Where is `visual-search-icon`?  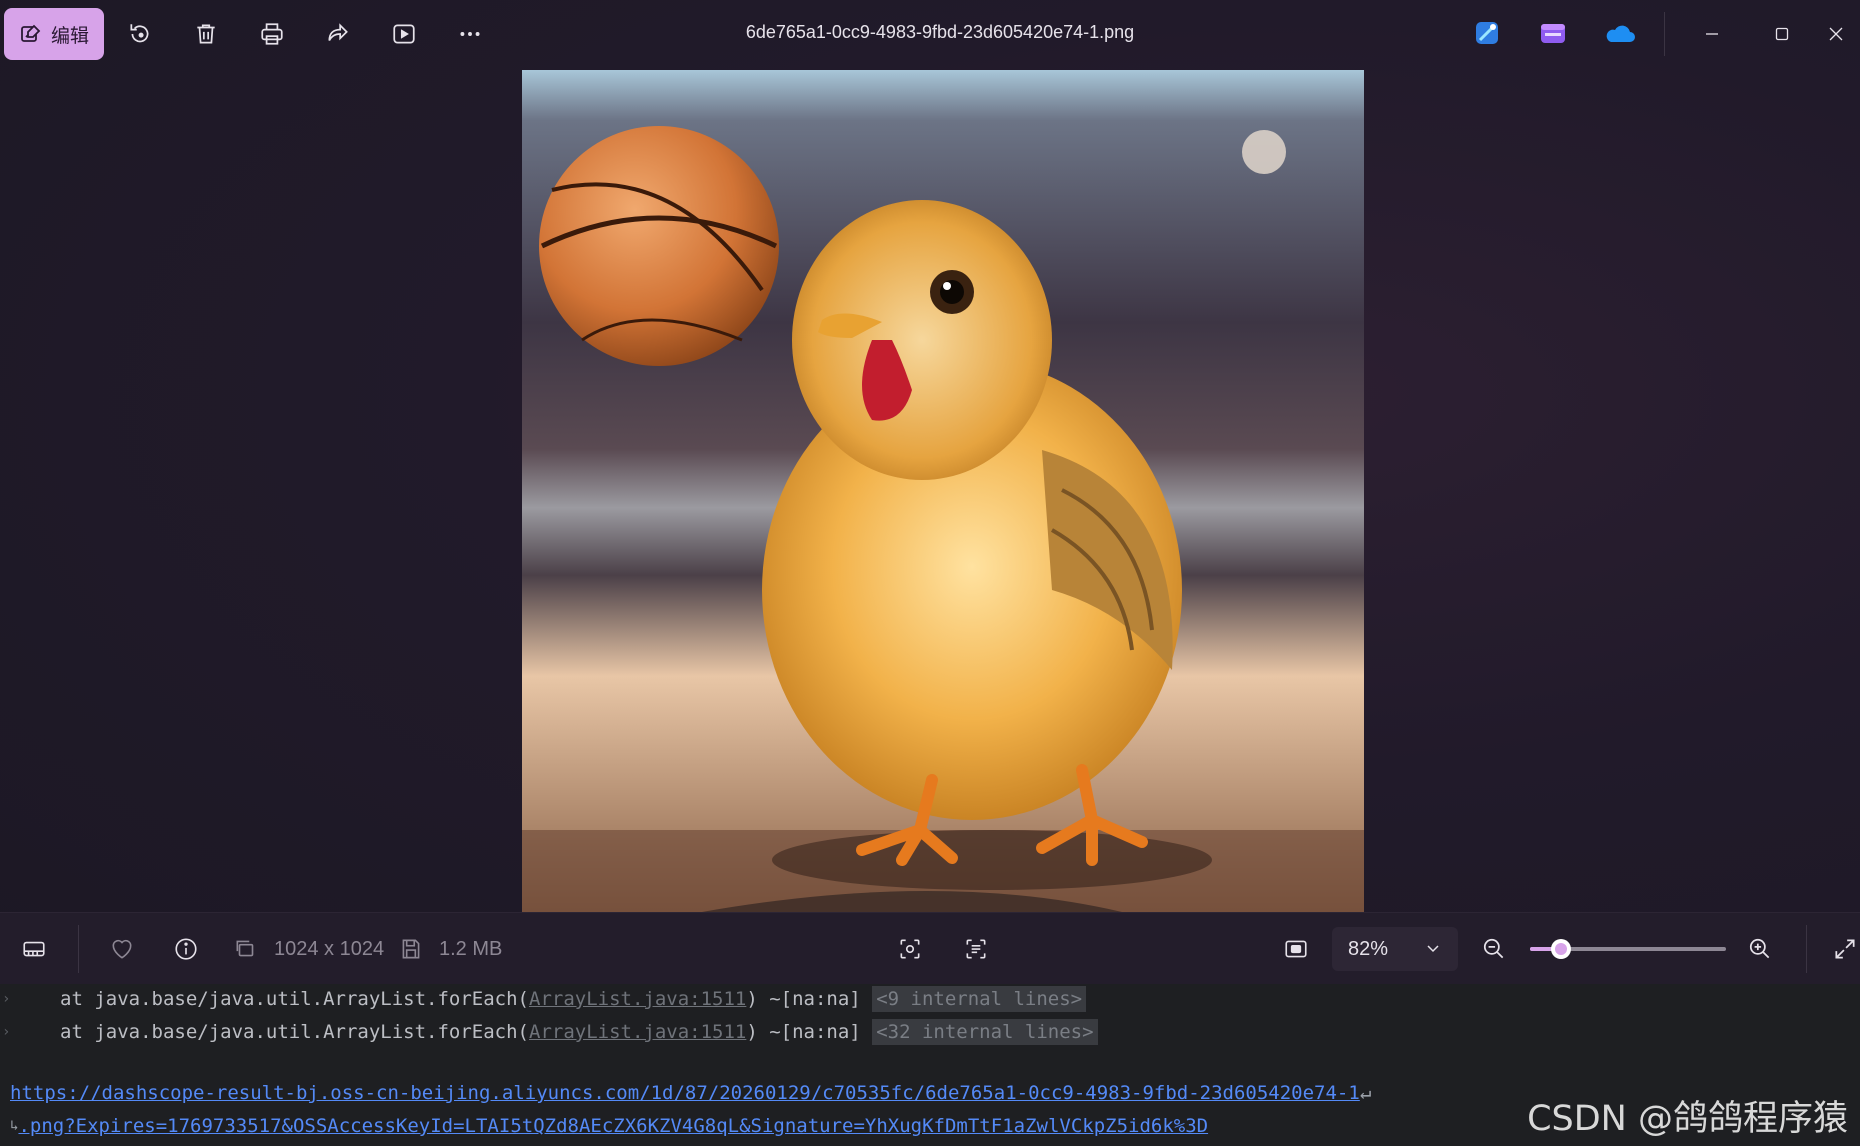 visual-search-icon is located at coordinates (910, 949).